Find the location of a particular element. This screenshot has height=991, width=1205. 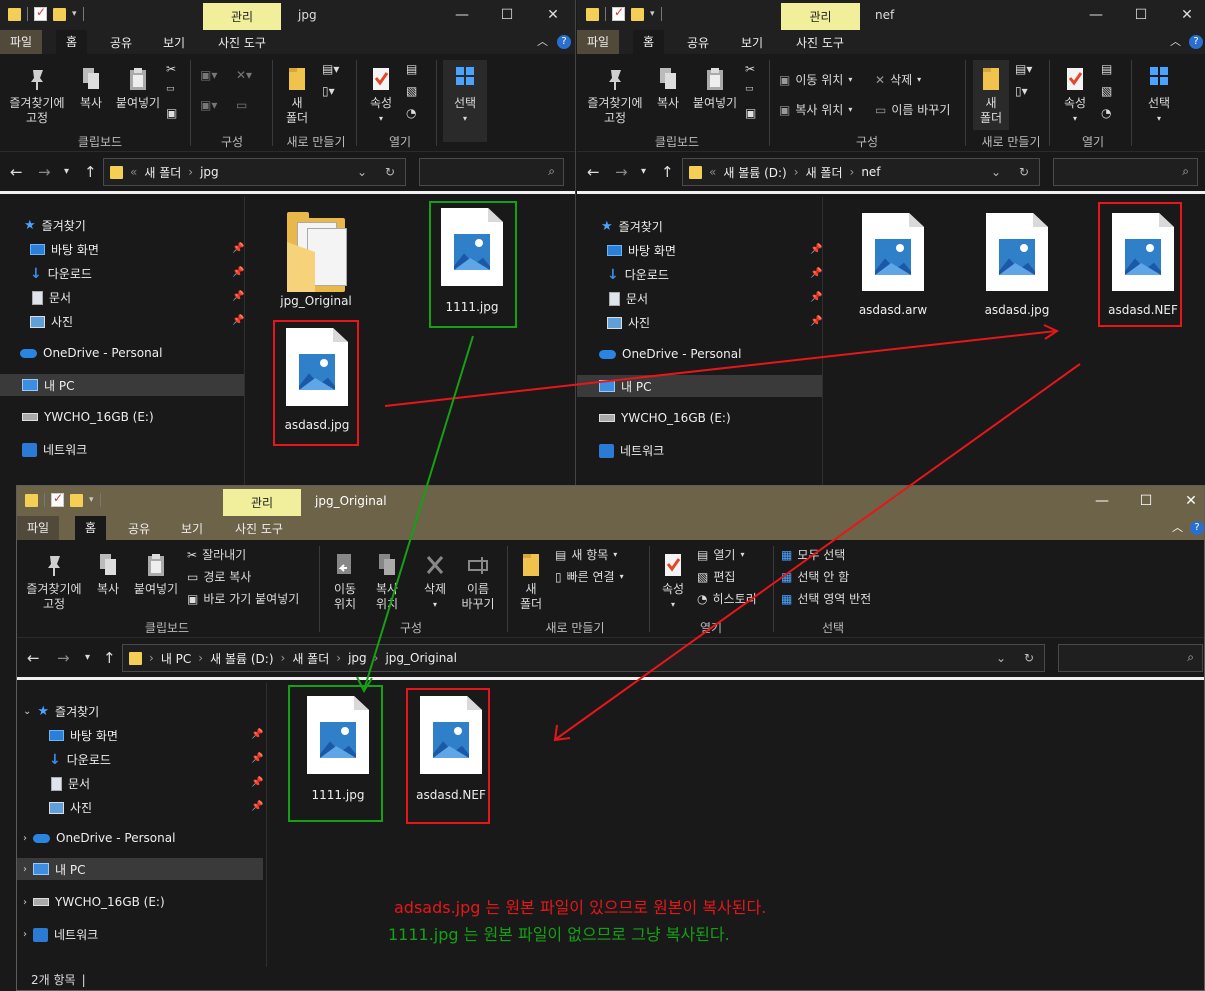

arrow-green is located at coordinates (418, 513).